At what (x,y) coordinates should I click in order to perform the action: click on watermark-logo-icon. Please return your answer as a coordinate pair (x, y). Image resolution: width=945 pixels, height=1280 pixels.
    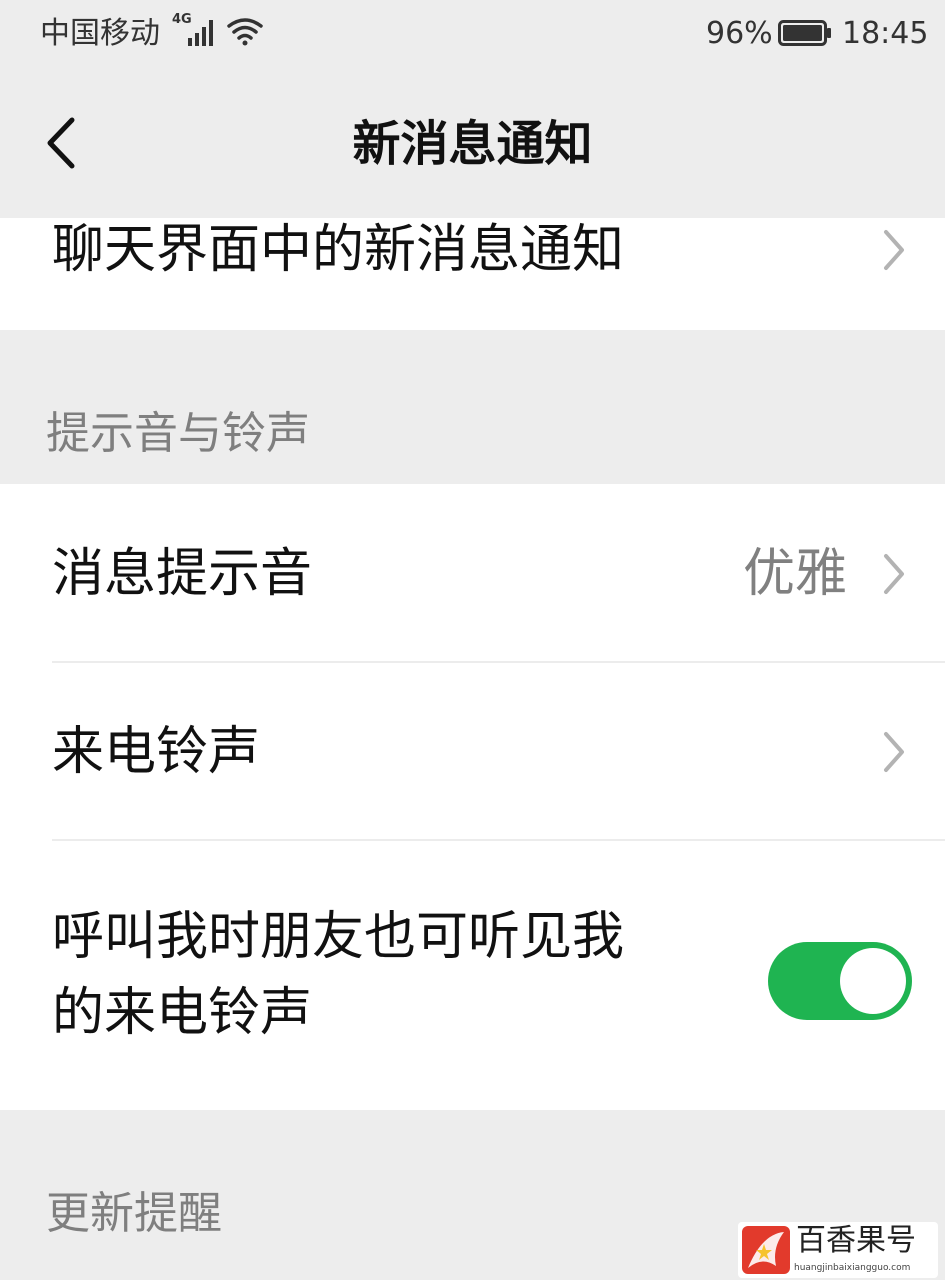
    Looking at the image, I should click on (766, 1250).